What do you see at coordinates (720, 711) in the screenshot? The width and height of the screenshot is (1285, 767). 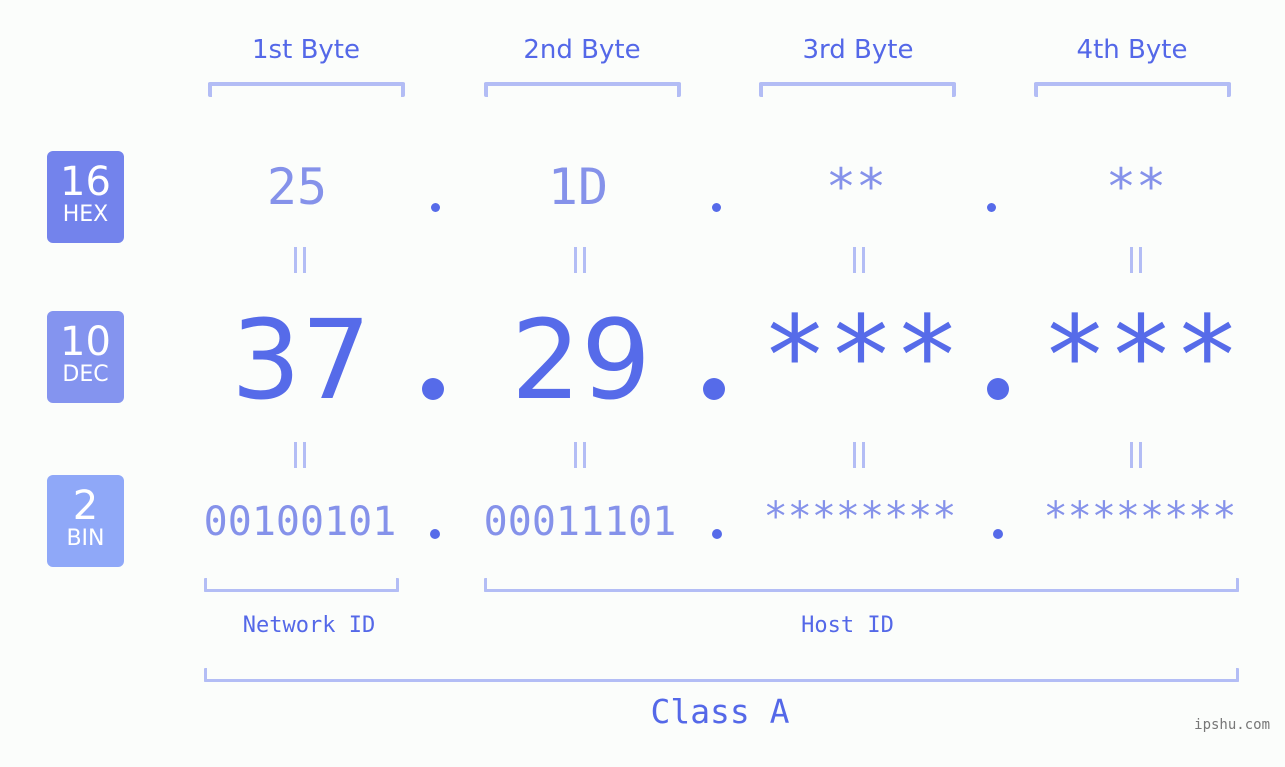 I see `class-label: Class A` at bounding box center [720, 711].